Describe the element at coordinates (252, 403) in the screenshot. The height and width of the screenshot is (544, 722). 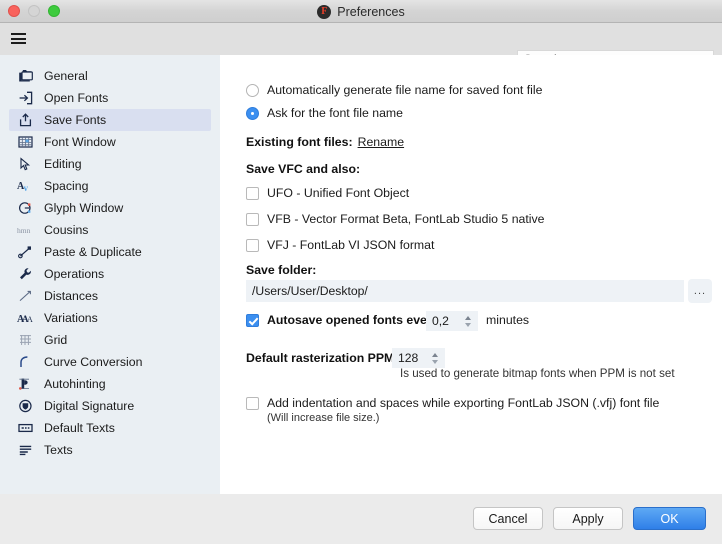
I see `checkbox-add-indentation` at that location.